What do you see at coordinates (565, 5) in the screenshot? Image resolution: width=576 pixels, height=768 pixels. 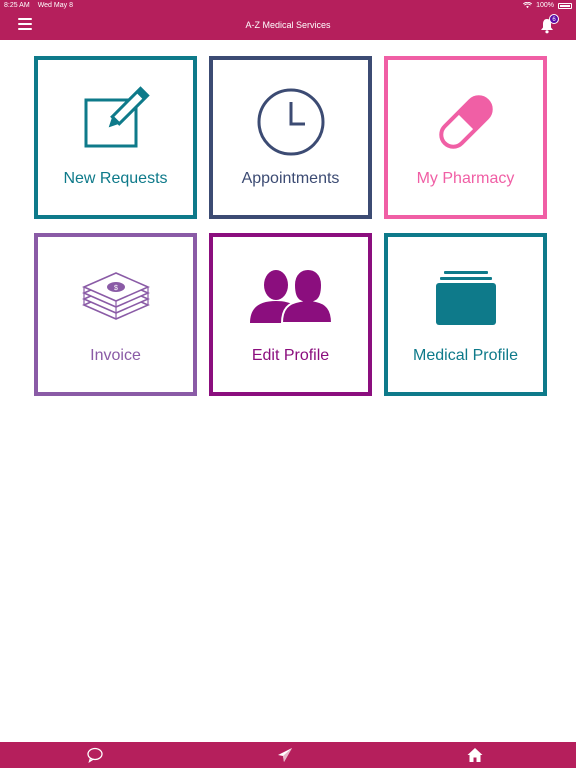 I see `battery-icon` at bounding box center [565, 5].